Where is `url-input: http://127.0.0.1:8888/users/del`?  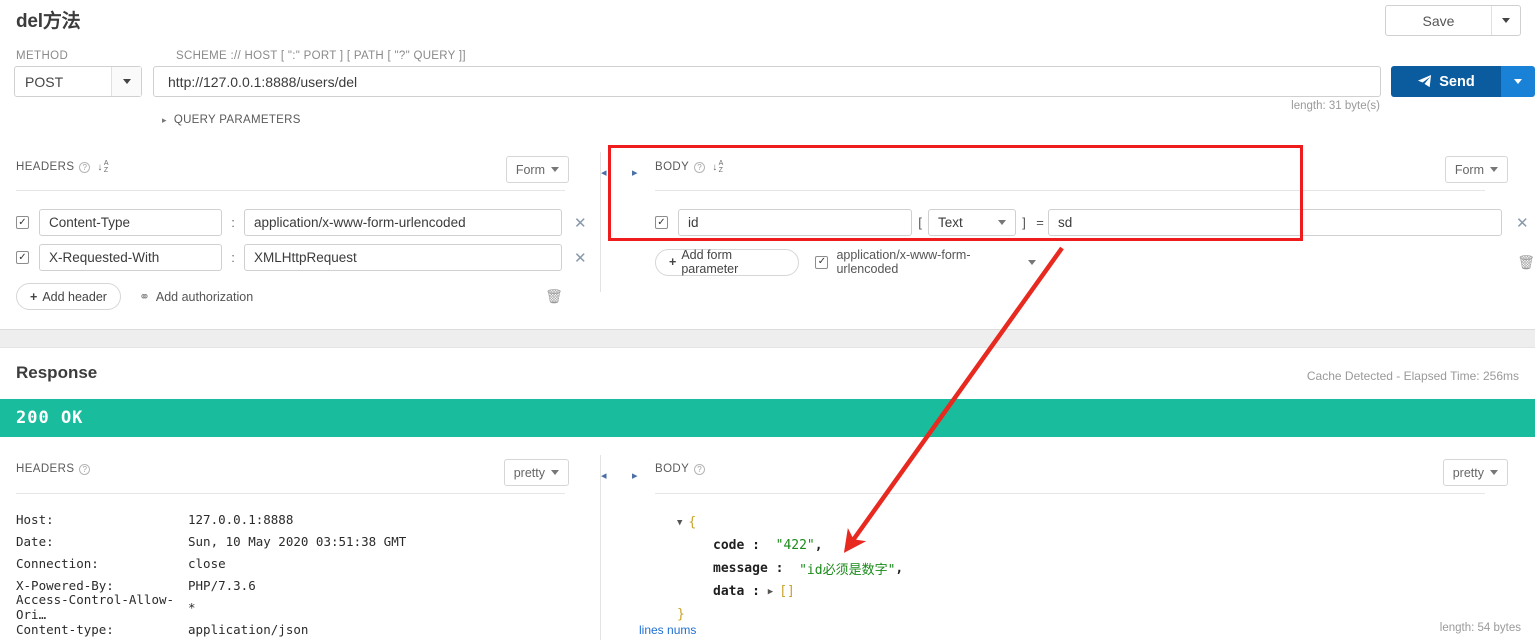 url-input: http://127.0.0.1:8888/users/del is located at coordinates (767, 81).